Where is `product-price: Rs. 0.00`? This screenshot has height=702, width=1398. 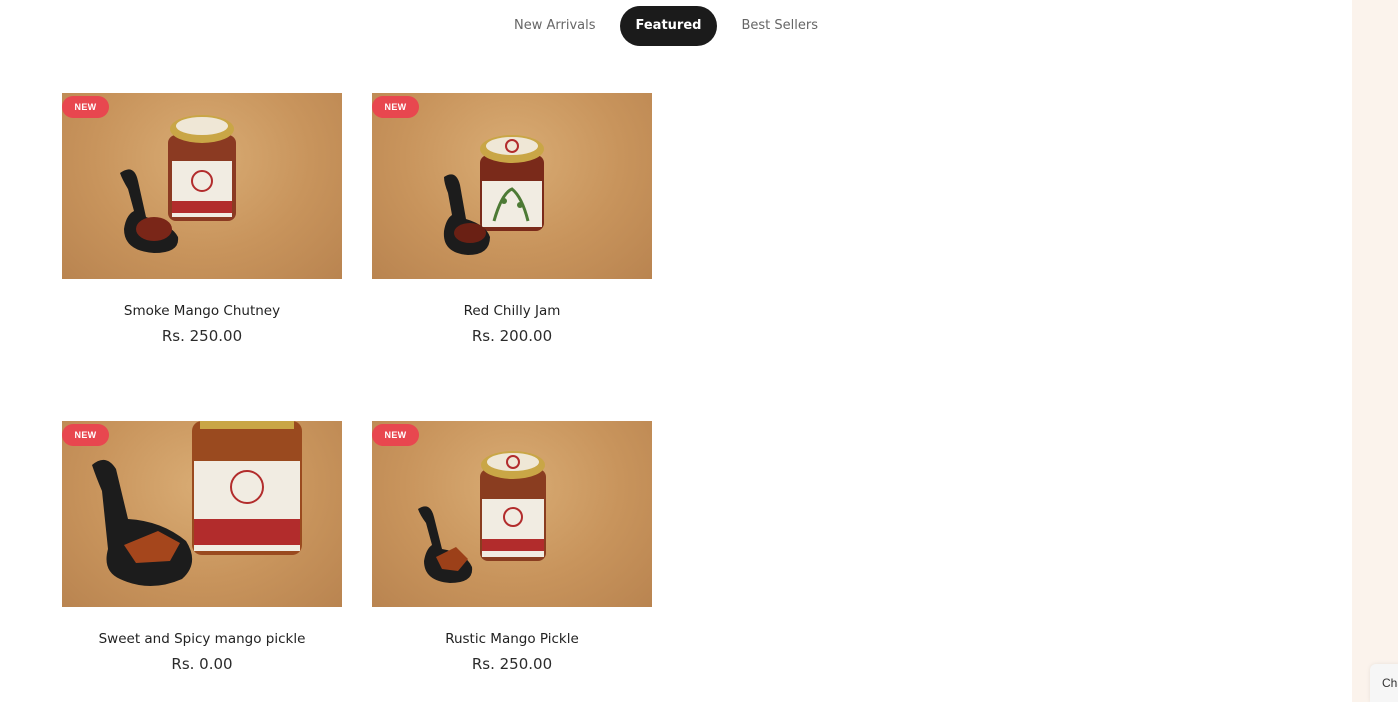
product-price: Rs. 0.00 is located at coordinates (202, 664).